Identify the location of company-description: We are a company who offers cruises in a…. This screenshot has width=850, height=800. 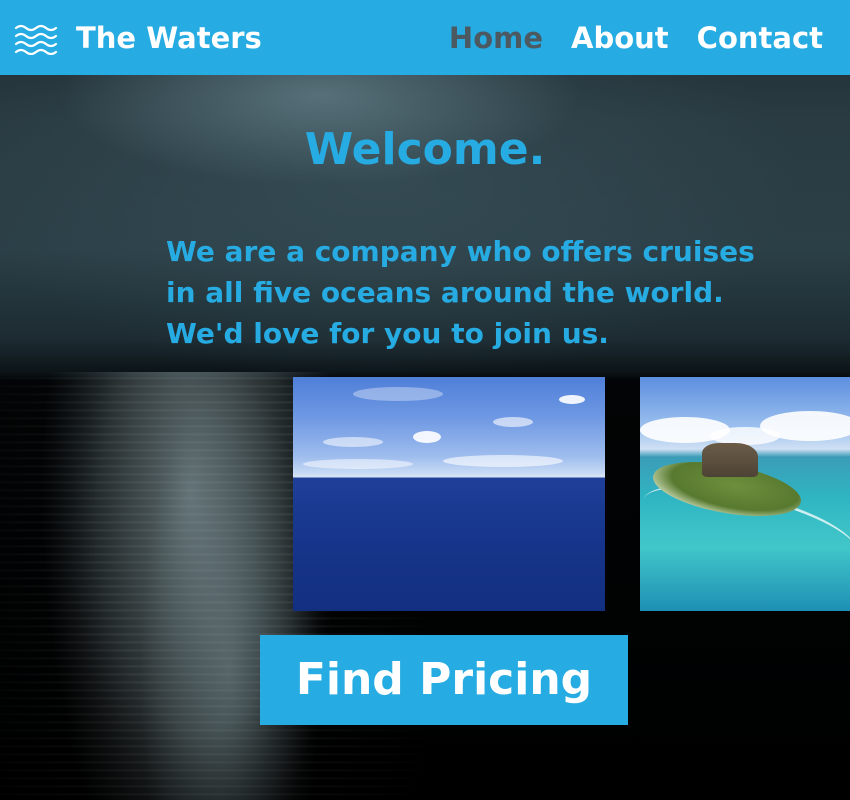
(466, 292).